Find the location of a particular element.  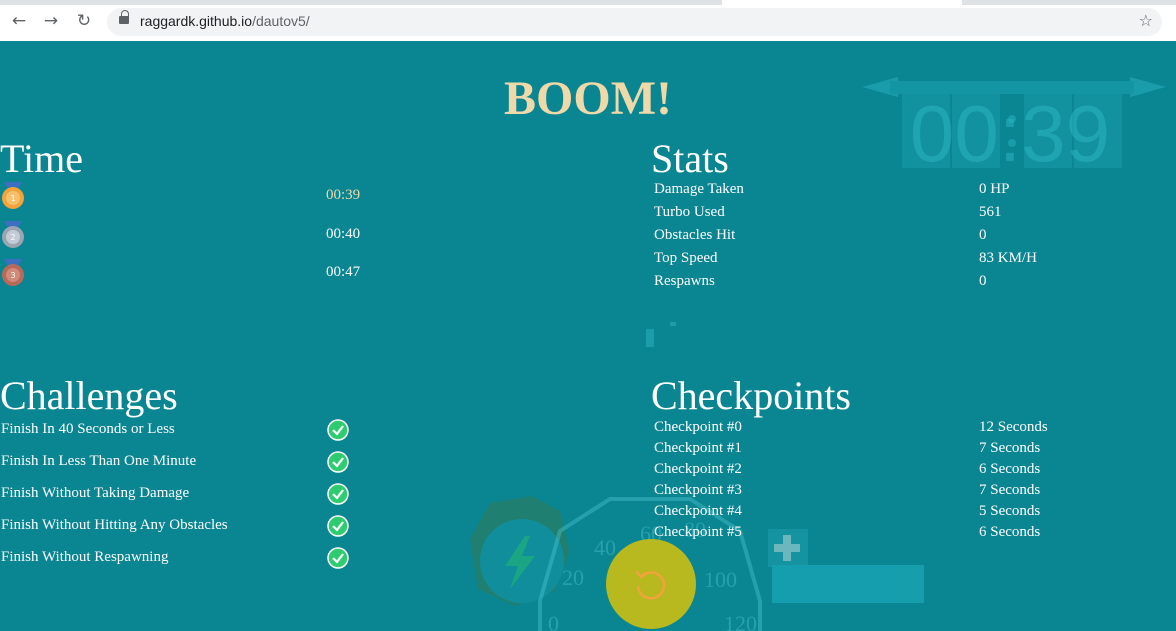

boom-title: BOOM! is located at coordinates (588, 98).